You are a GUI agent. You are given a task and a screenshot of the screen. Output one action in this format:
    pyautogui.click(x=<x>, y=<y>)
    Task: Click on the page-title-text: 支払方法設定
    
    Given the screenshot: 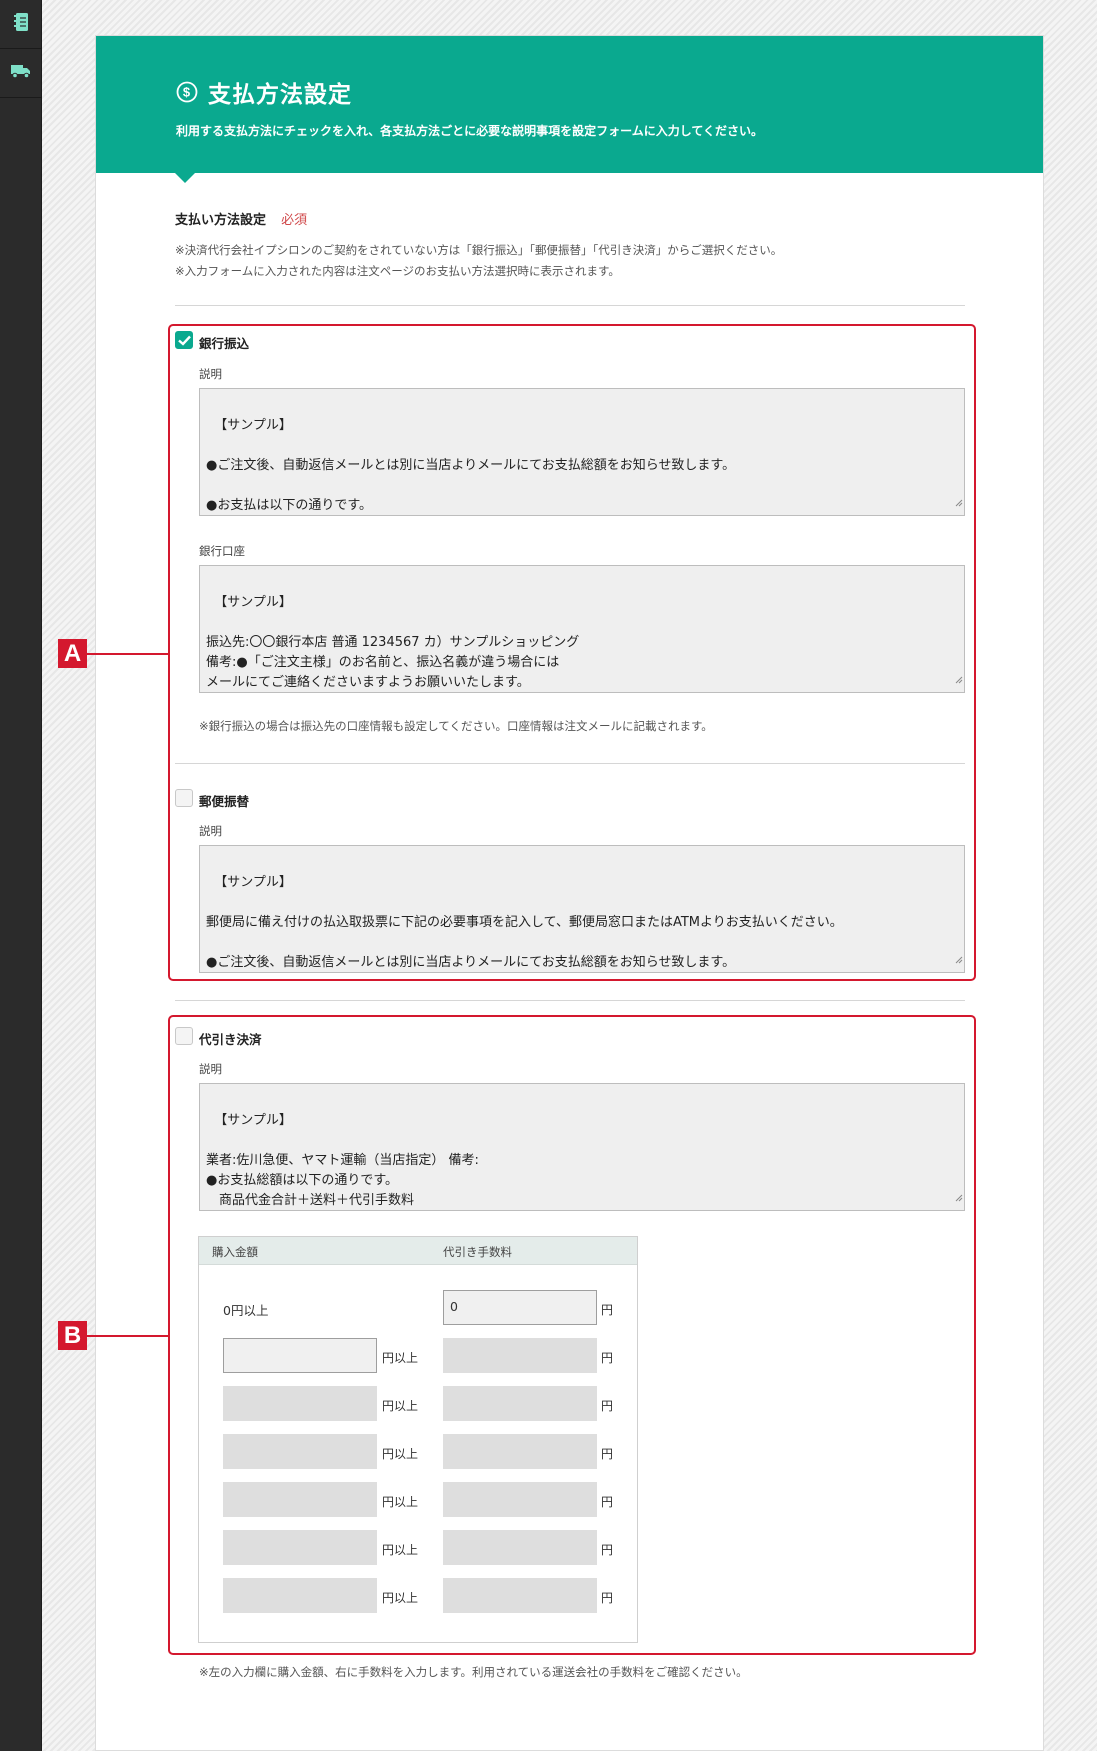 What is the action you would take?
    pyautogui.click(x=280, y=95)
    